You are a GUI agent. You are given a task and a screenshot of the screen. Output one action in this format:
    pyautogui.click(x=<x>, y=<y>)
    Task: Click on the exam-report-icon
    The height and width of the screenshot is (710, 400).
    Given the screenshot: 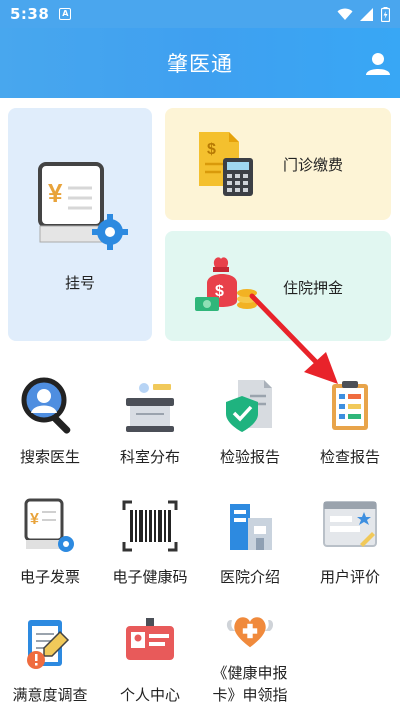 What is the action you would take?
    pyautogui.click(x=350, y=405)
    